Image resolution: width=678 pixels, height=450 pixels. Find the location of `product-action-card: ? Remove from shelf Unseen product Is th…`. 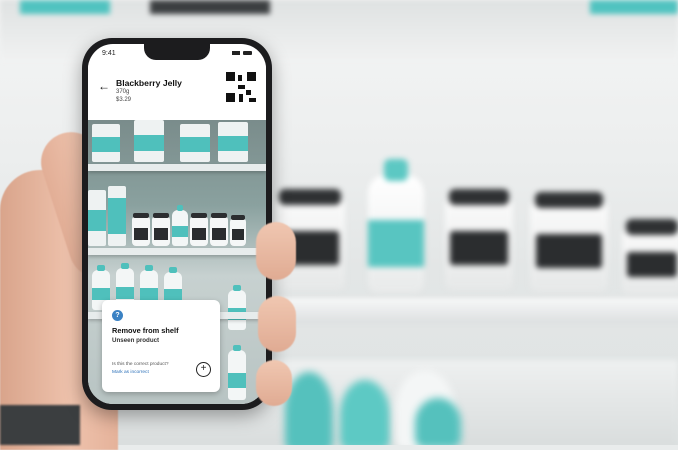

product-action-card: ? Remove from shelf Unseen product Is th… is located at coordinates (161, 346).